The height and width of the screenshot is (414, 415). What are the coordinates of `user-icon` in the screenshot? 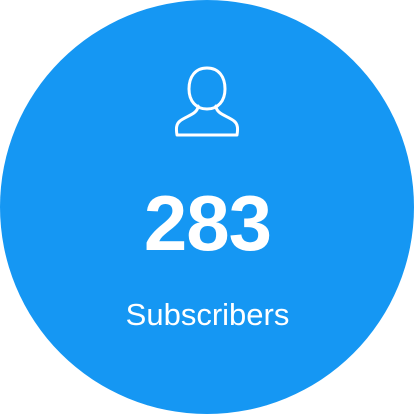 It's located at (207, 101).